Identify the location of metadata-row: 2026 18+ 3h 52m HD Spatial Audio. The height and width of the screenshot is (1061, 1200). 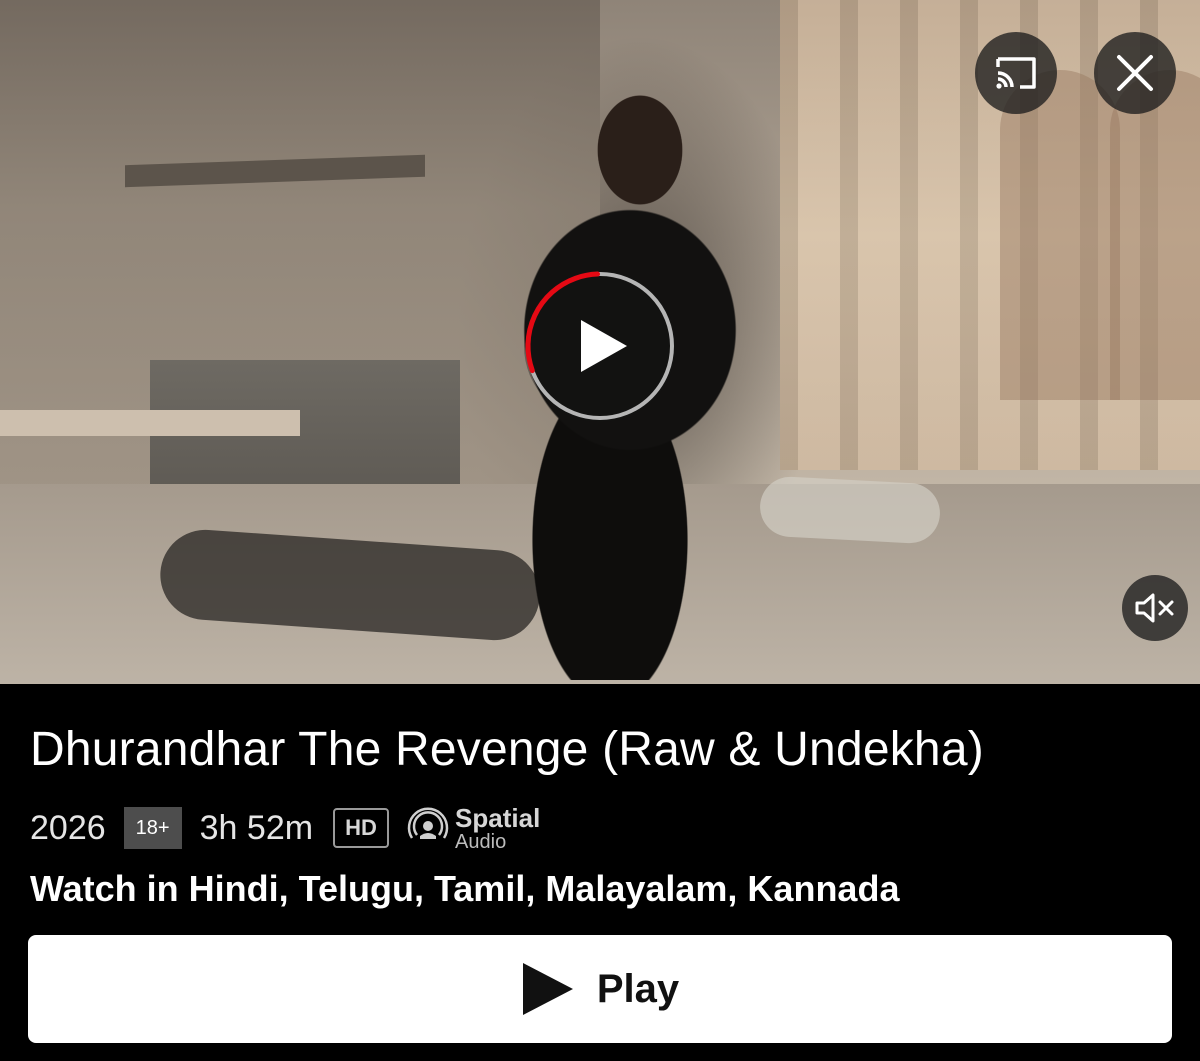
(285, 828).